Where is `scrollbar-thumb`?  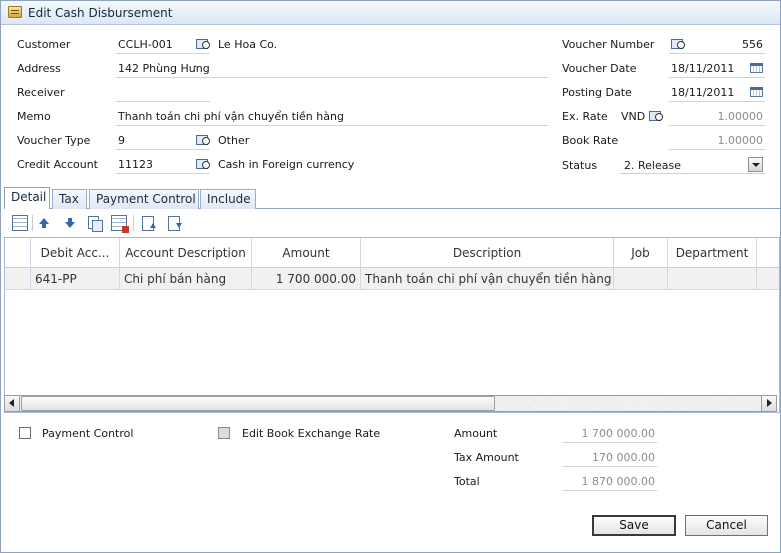 scrollbar-thumb is located at coordinates (258, 403).